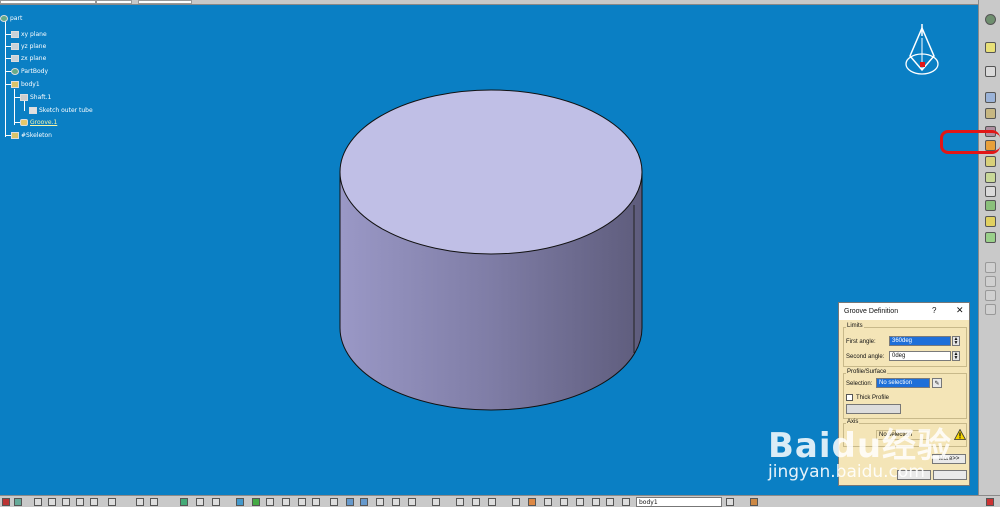  Describe the element at coordinates (24, 97) in the screenshot. I see `shaft-icon` at that location.